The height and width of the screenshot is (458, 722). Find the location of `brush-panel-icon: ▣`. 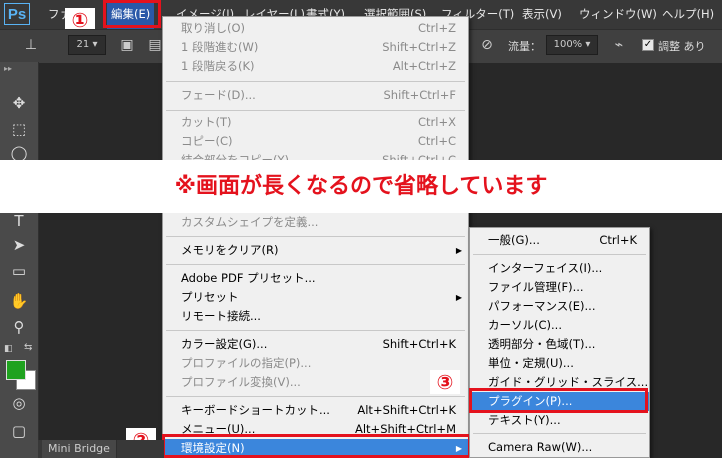

brush-panel-icon: ▣ is located at coordinates (127, 45).